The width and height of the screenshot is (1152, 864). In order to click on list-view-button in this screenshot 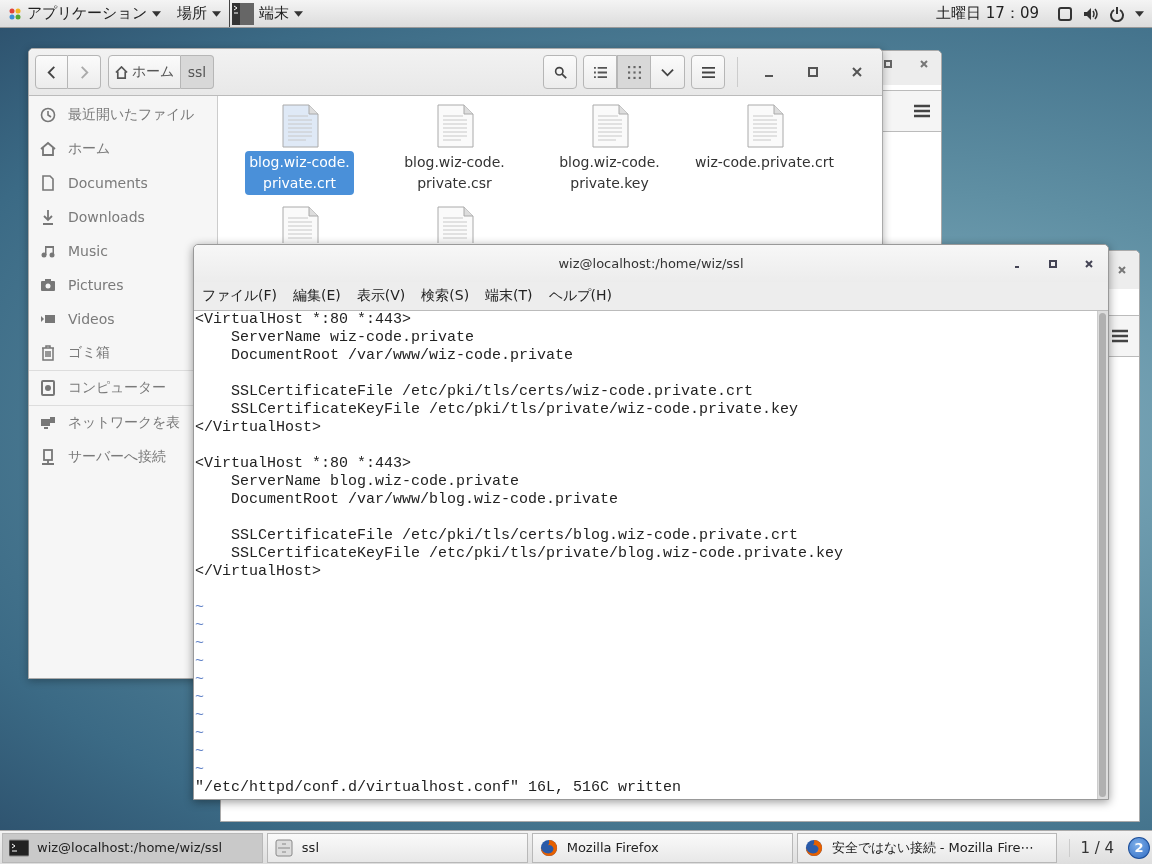, I will do `click(600, 72)`.